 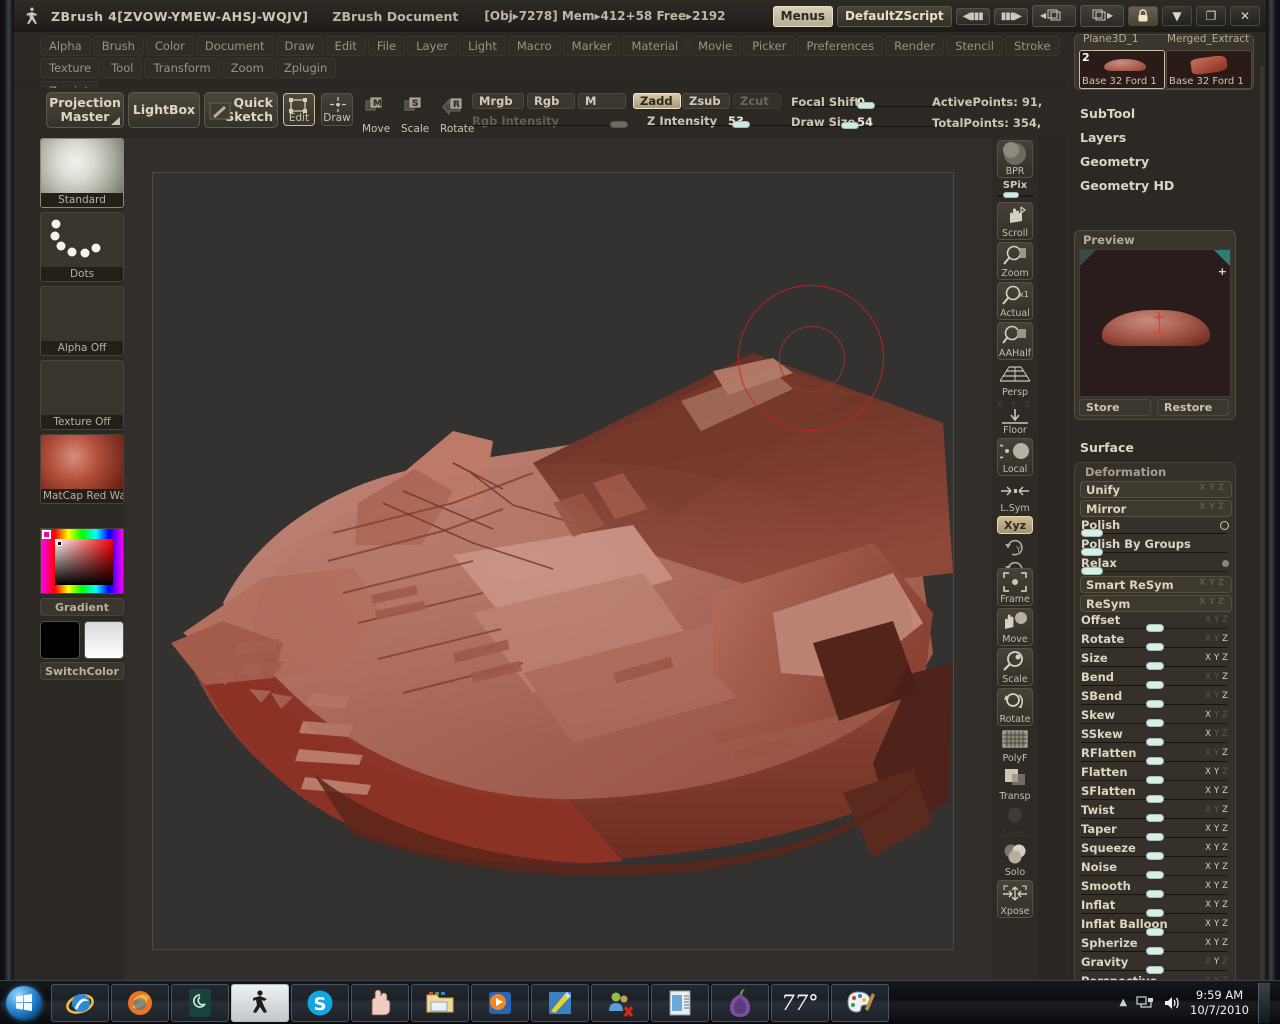 I want to click on tool-cell-1: Base 32 Ford 1, so click(x=1209, y=69).